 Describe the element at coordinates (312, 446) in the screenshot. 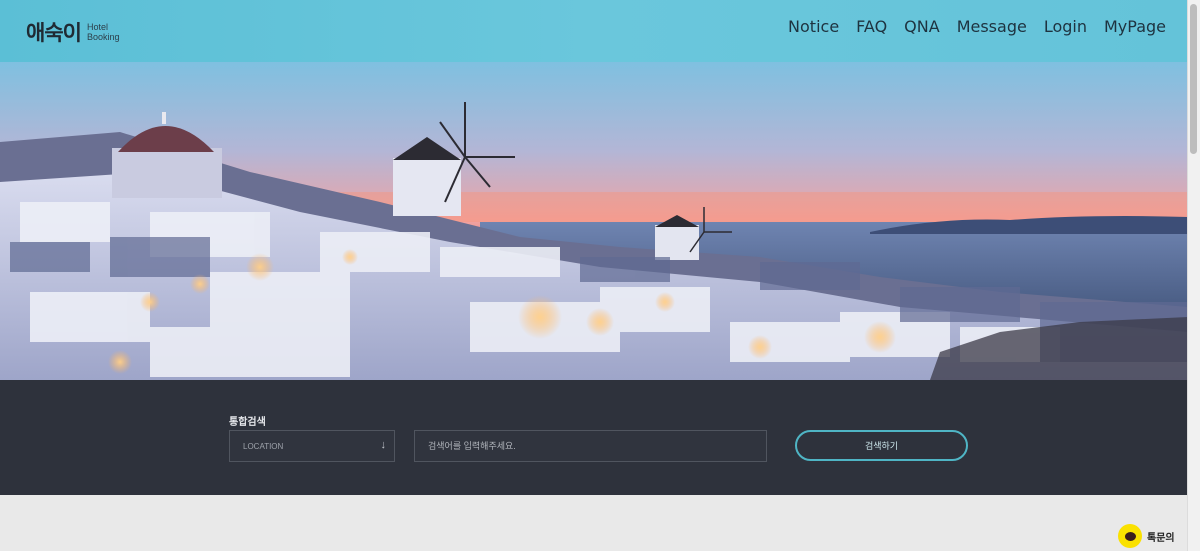

I see `location-select: LOCATION ↓` at that location.